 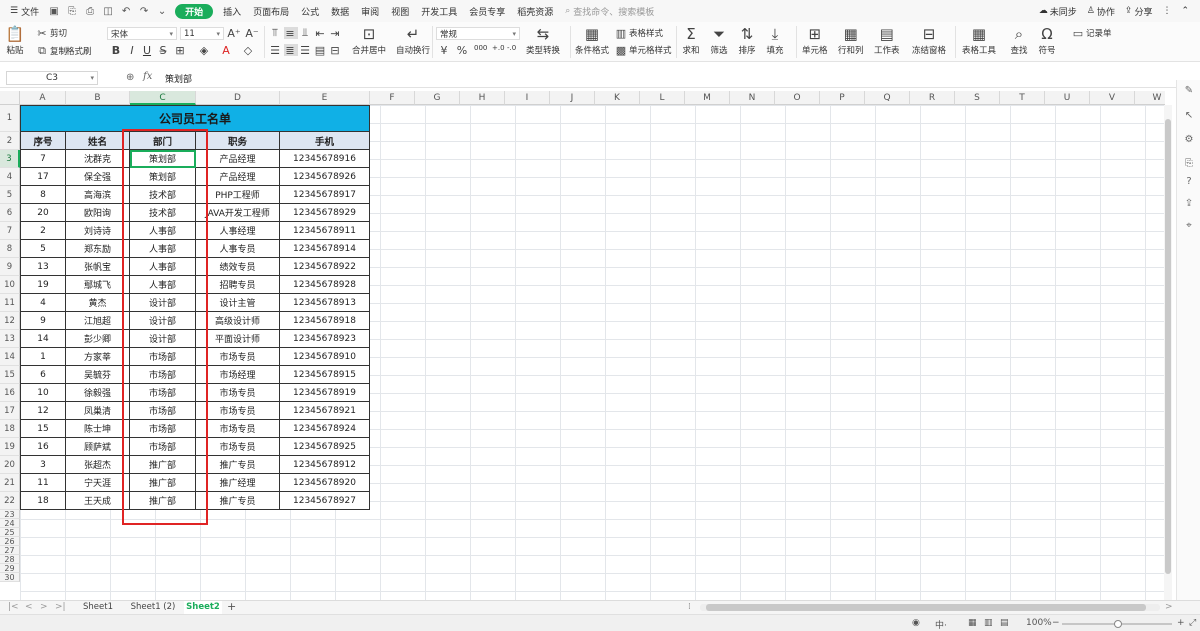 What do you see at coordinates (43, 447) in the screenshot?
I see `table-cell: 16` at bounding box center [43, 447].